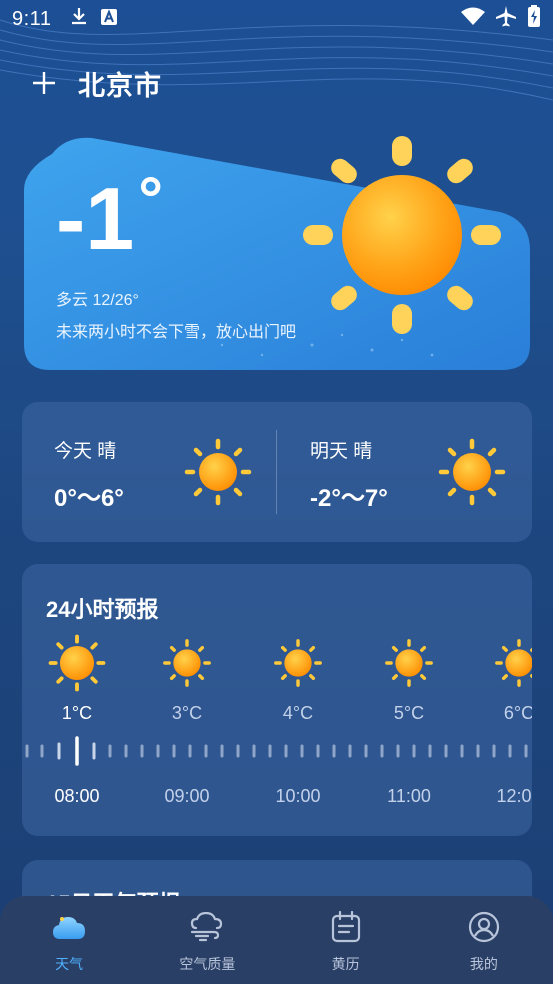 The height and width of the screenshot is (984, 553). I want to click on text-a-icon, so click(109, 19).